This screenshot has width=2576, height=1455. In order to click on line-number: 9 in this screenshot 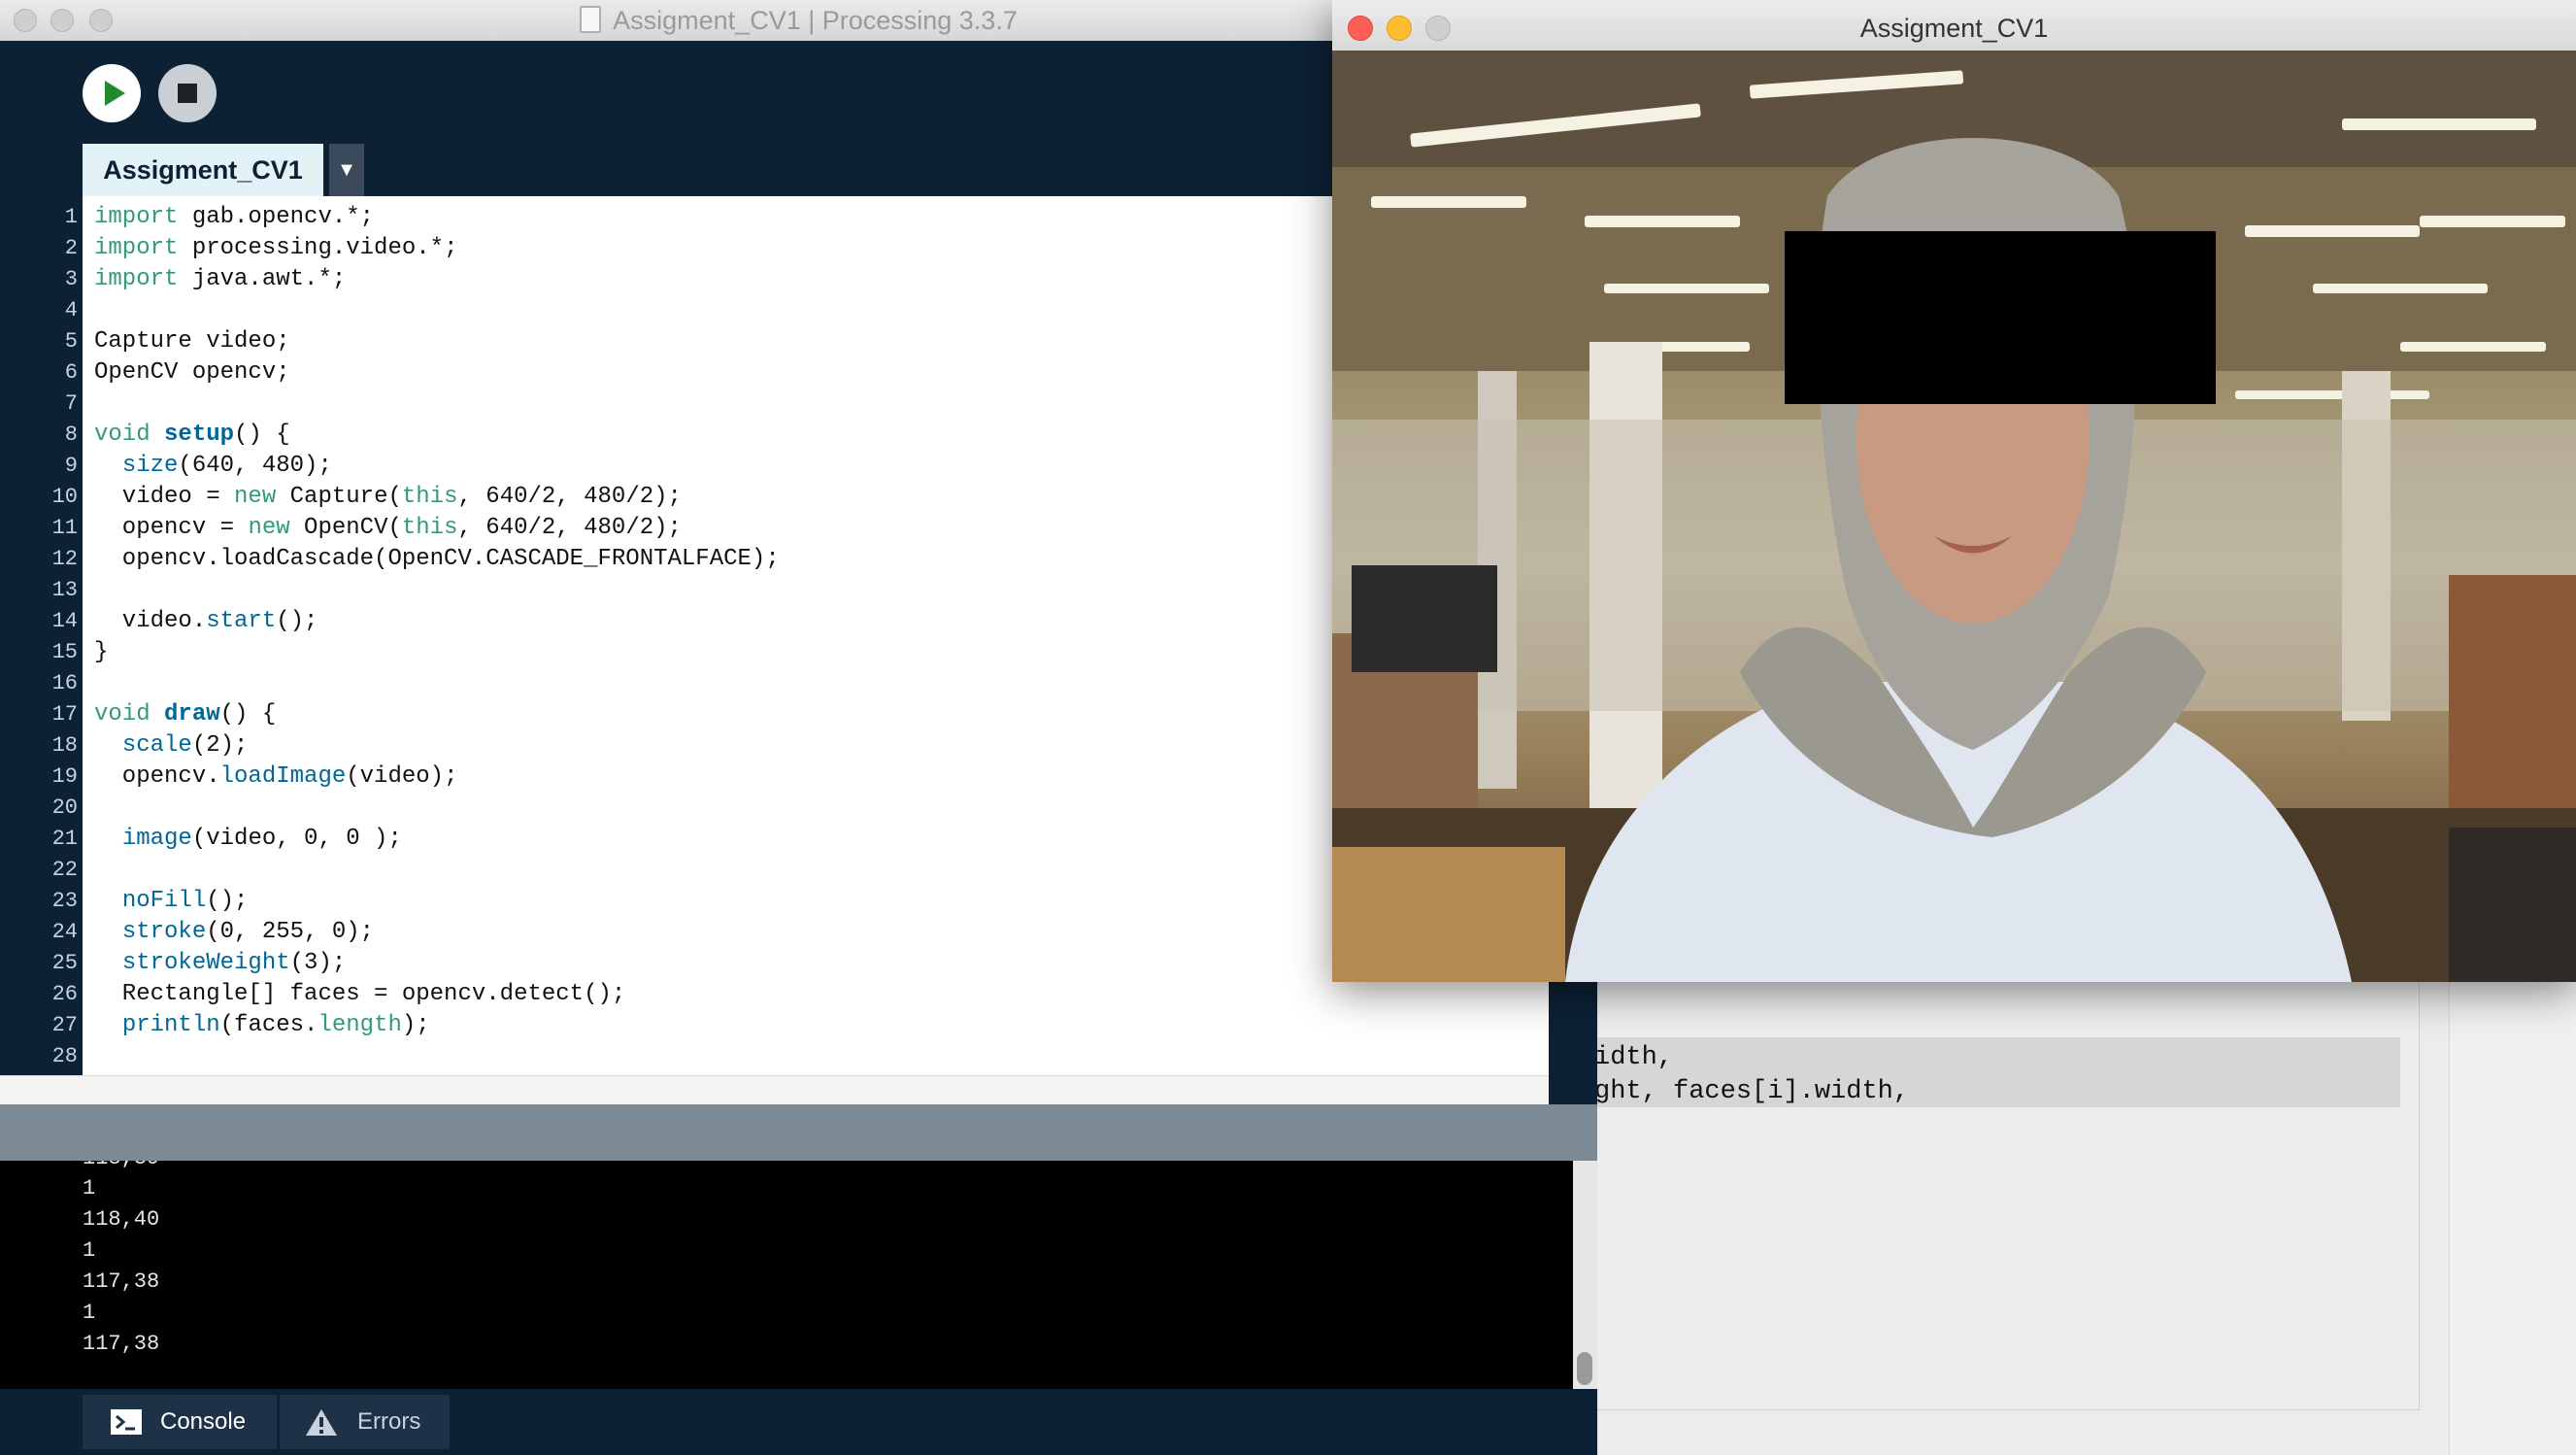, I will do `click(71, 466)`.